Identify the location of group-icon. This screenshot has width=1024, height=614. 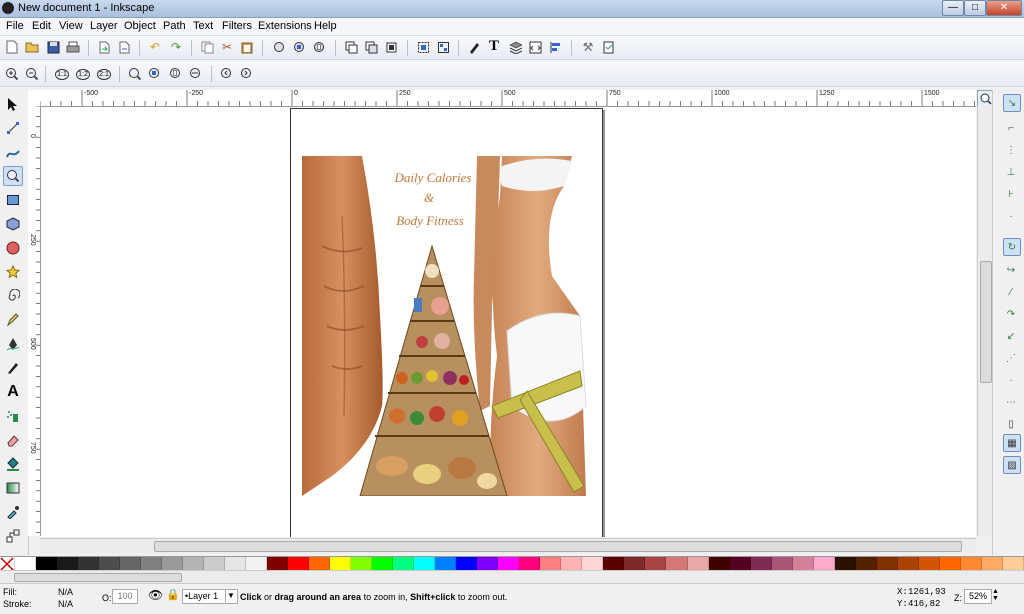
(423, 47).